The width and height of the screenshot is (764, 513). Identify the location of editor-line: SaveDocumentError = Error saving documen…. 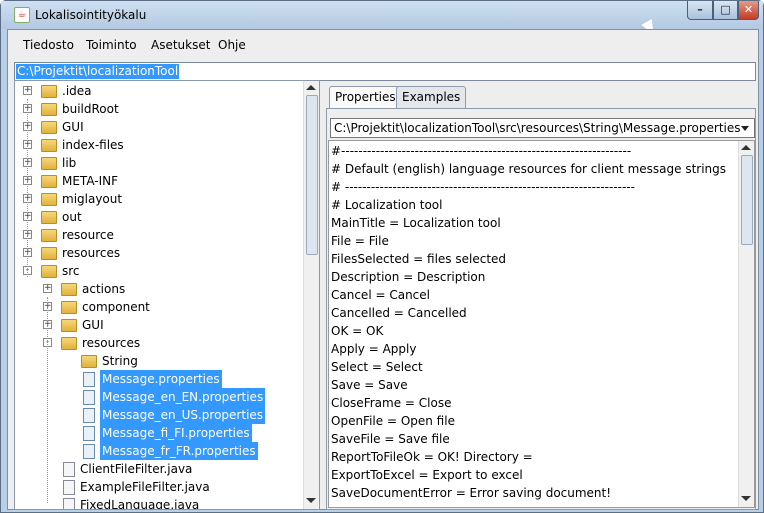
(471, 493).